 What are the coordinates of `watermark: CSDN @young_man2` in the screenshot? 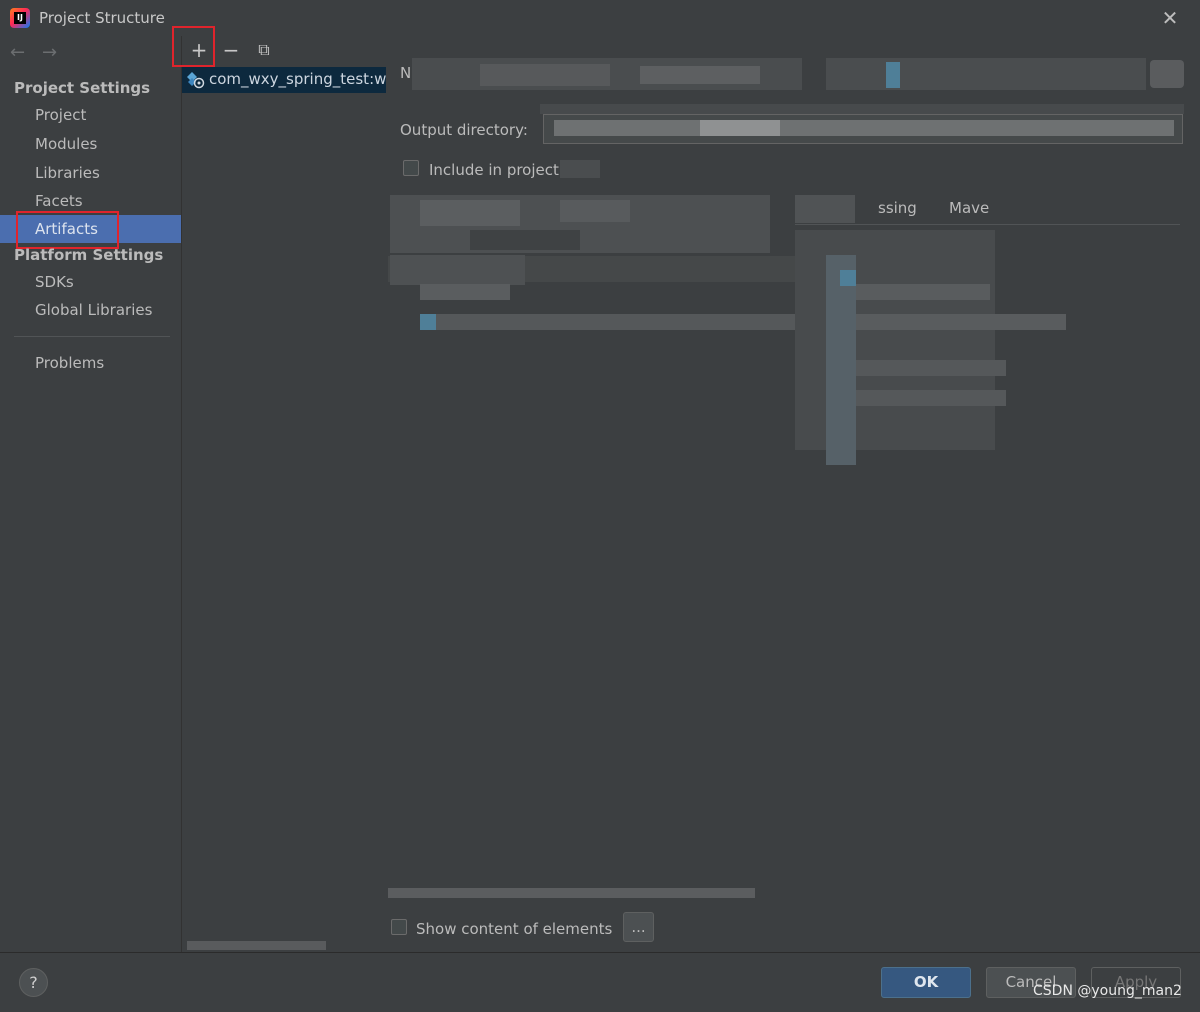 It's located at (1107, 991).